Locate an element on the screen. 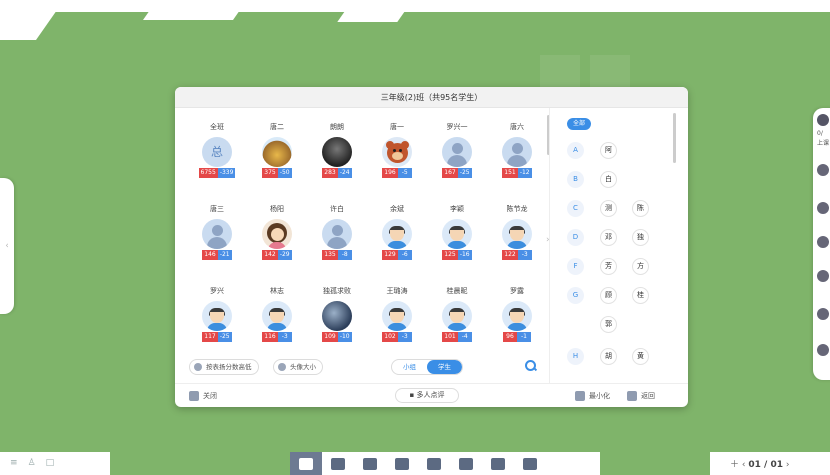 The height and width of the screenshot is (475, 830). criticism-score: -50 is located at coordinates (284, 173).